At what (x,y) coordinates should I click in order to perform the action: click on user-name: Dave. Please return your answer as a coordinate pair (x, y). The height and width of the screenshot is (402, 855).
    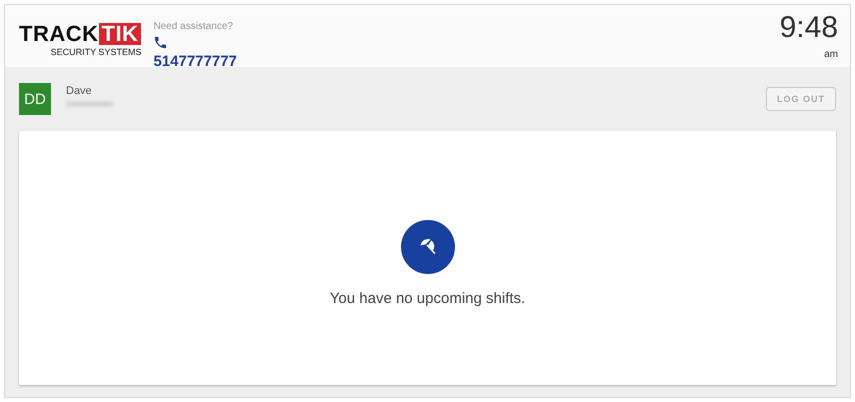
    Looking at the image, I should click on (79, 91).